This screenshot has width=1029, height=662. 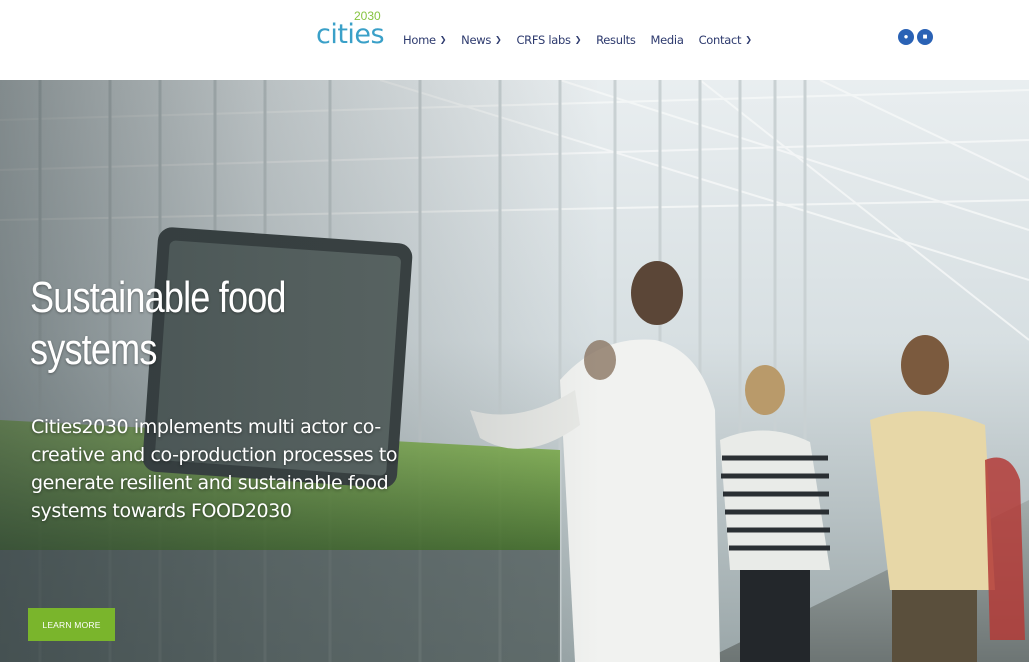 I want to click on nav-item-label: Contact, so click(x=720, y=40).